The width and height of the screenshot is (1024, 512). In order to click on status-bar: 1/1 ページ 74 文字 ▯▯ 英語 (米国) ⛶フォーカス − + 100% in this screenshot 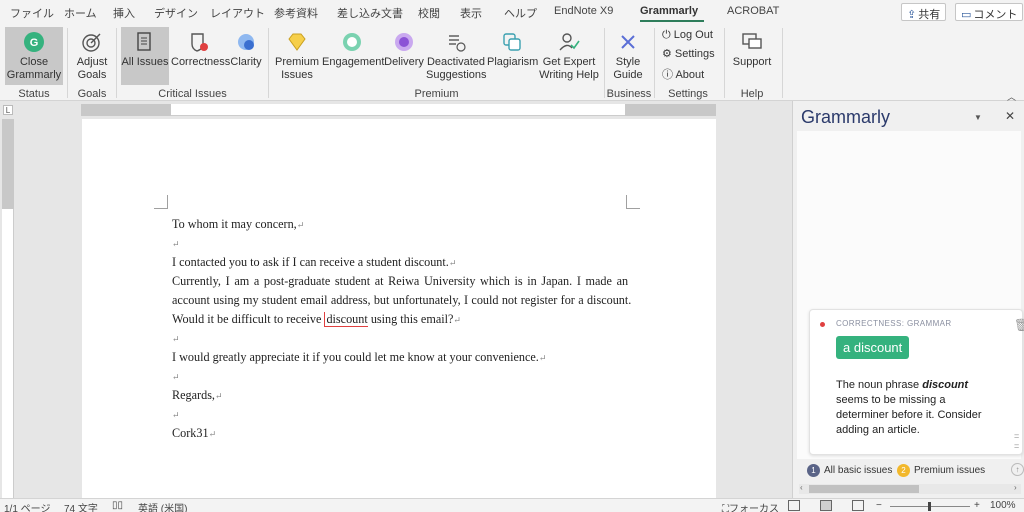, I will do `click(512, 505)`.